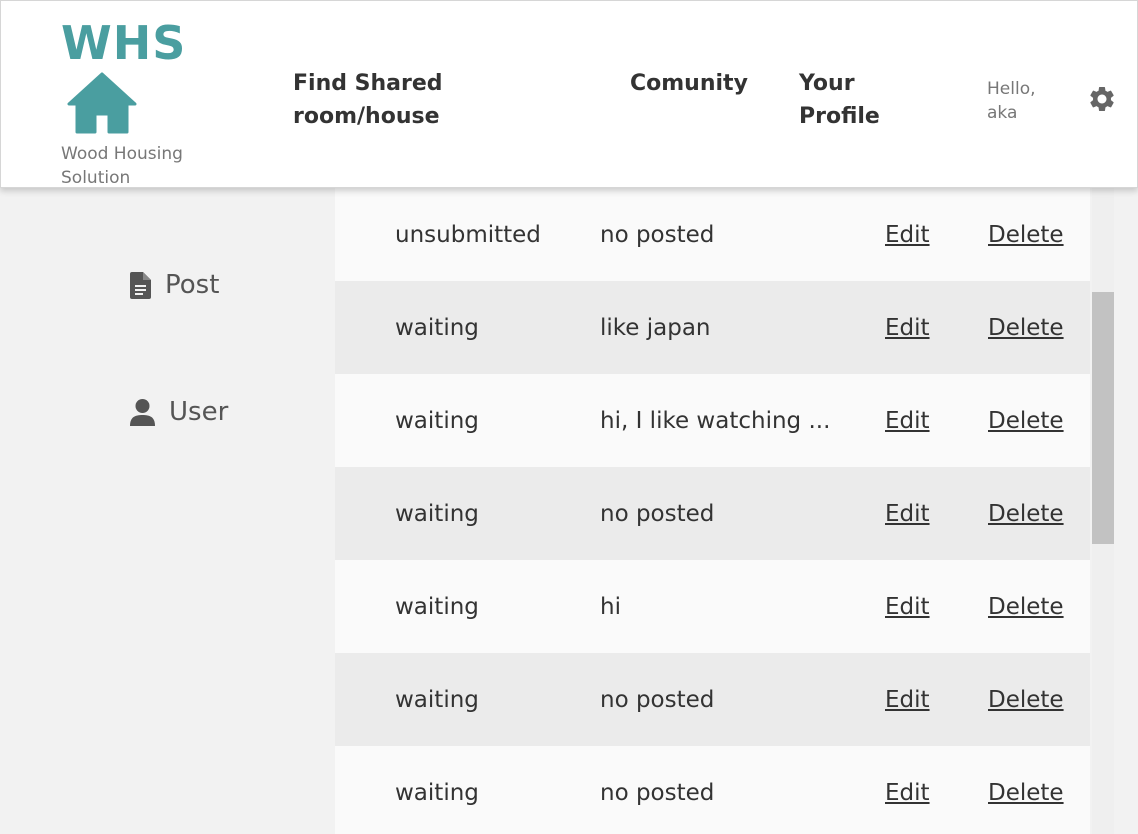  What do you see at coordinates (712, 327) in the screenshot?
I see `table-row: waiting like japan Edit Delete` at bounding box center [712, 327].